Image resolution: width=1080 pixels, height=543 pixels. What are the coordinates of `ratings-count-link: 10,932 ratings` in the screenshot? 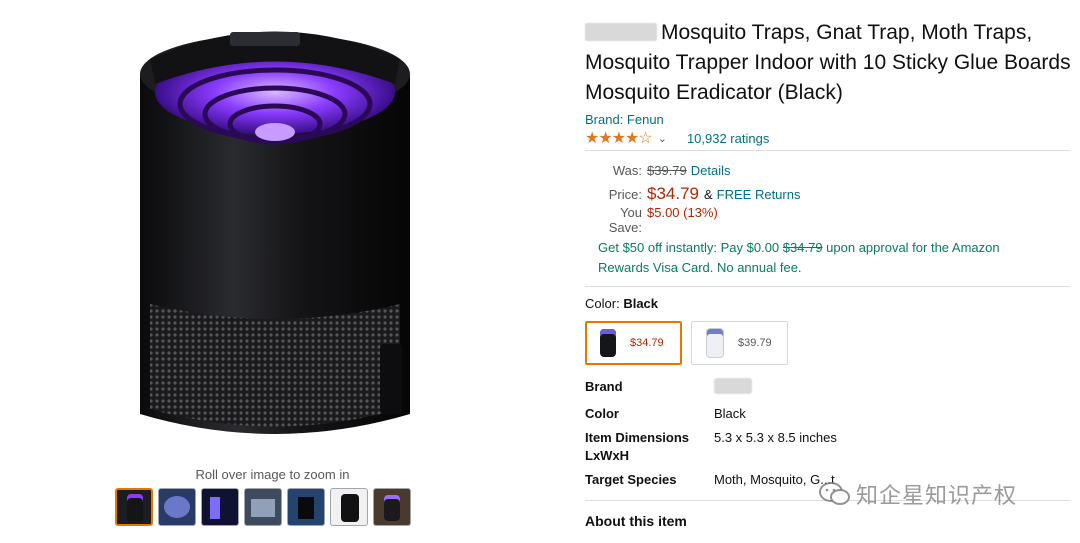 It's located at (728, 138).